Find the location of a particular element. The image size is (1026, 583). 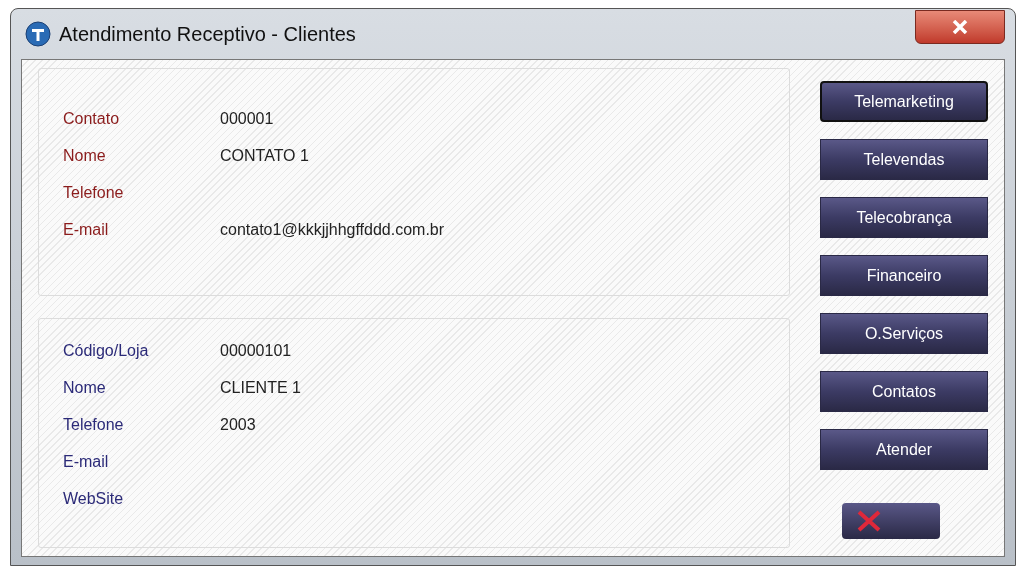

app-logo-icon is located at coordinates (38, 34).